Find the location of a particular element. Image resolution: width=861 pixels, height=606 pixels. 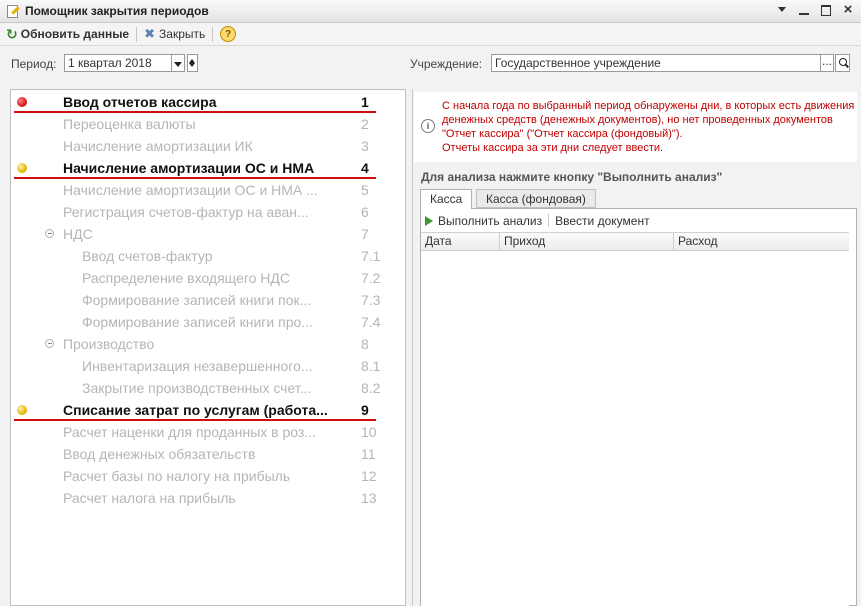

task-row: Начисление амортизации ОС и НМА 4 is located at coordinates (208, 168).